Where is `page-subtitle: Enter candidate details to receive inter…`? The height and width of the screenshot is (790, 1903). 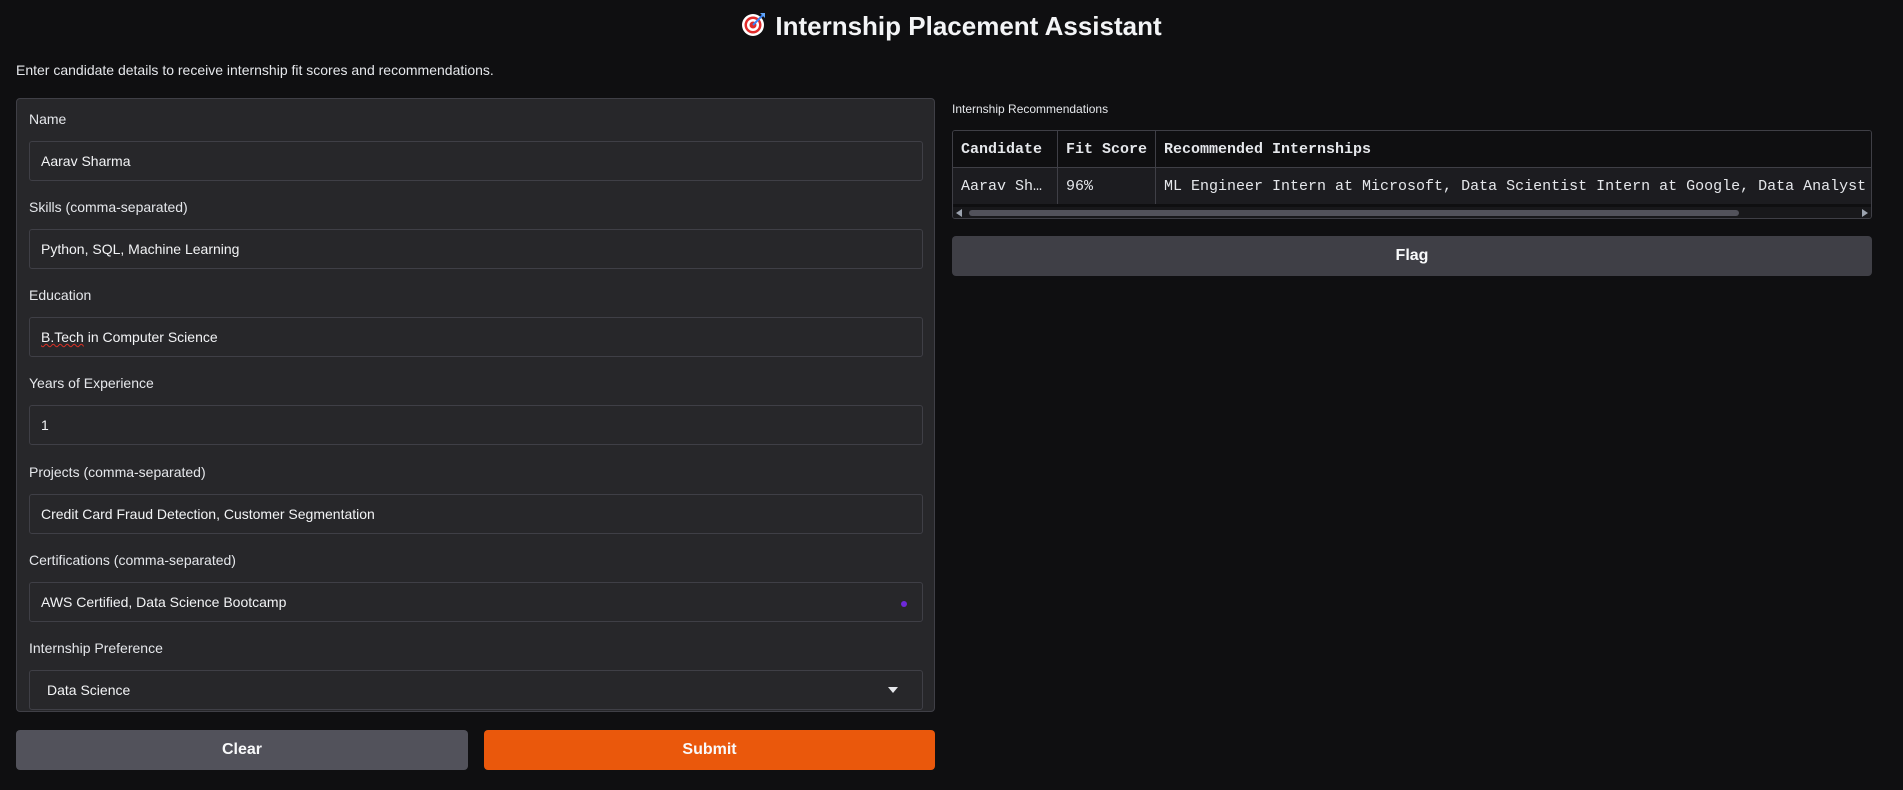 page-subtitle: Enter candidate details to receive inter… is located at coordinates (255, 70).